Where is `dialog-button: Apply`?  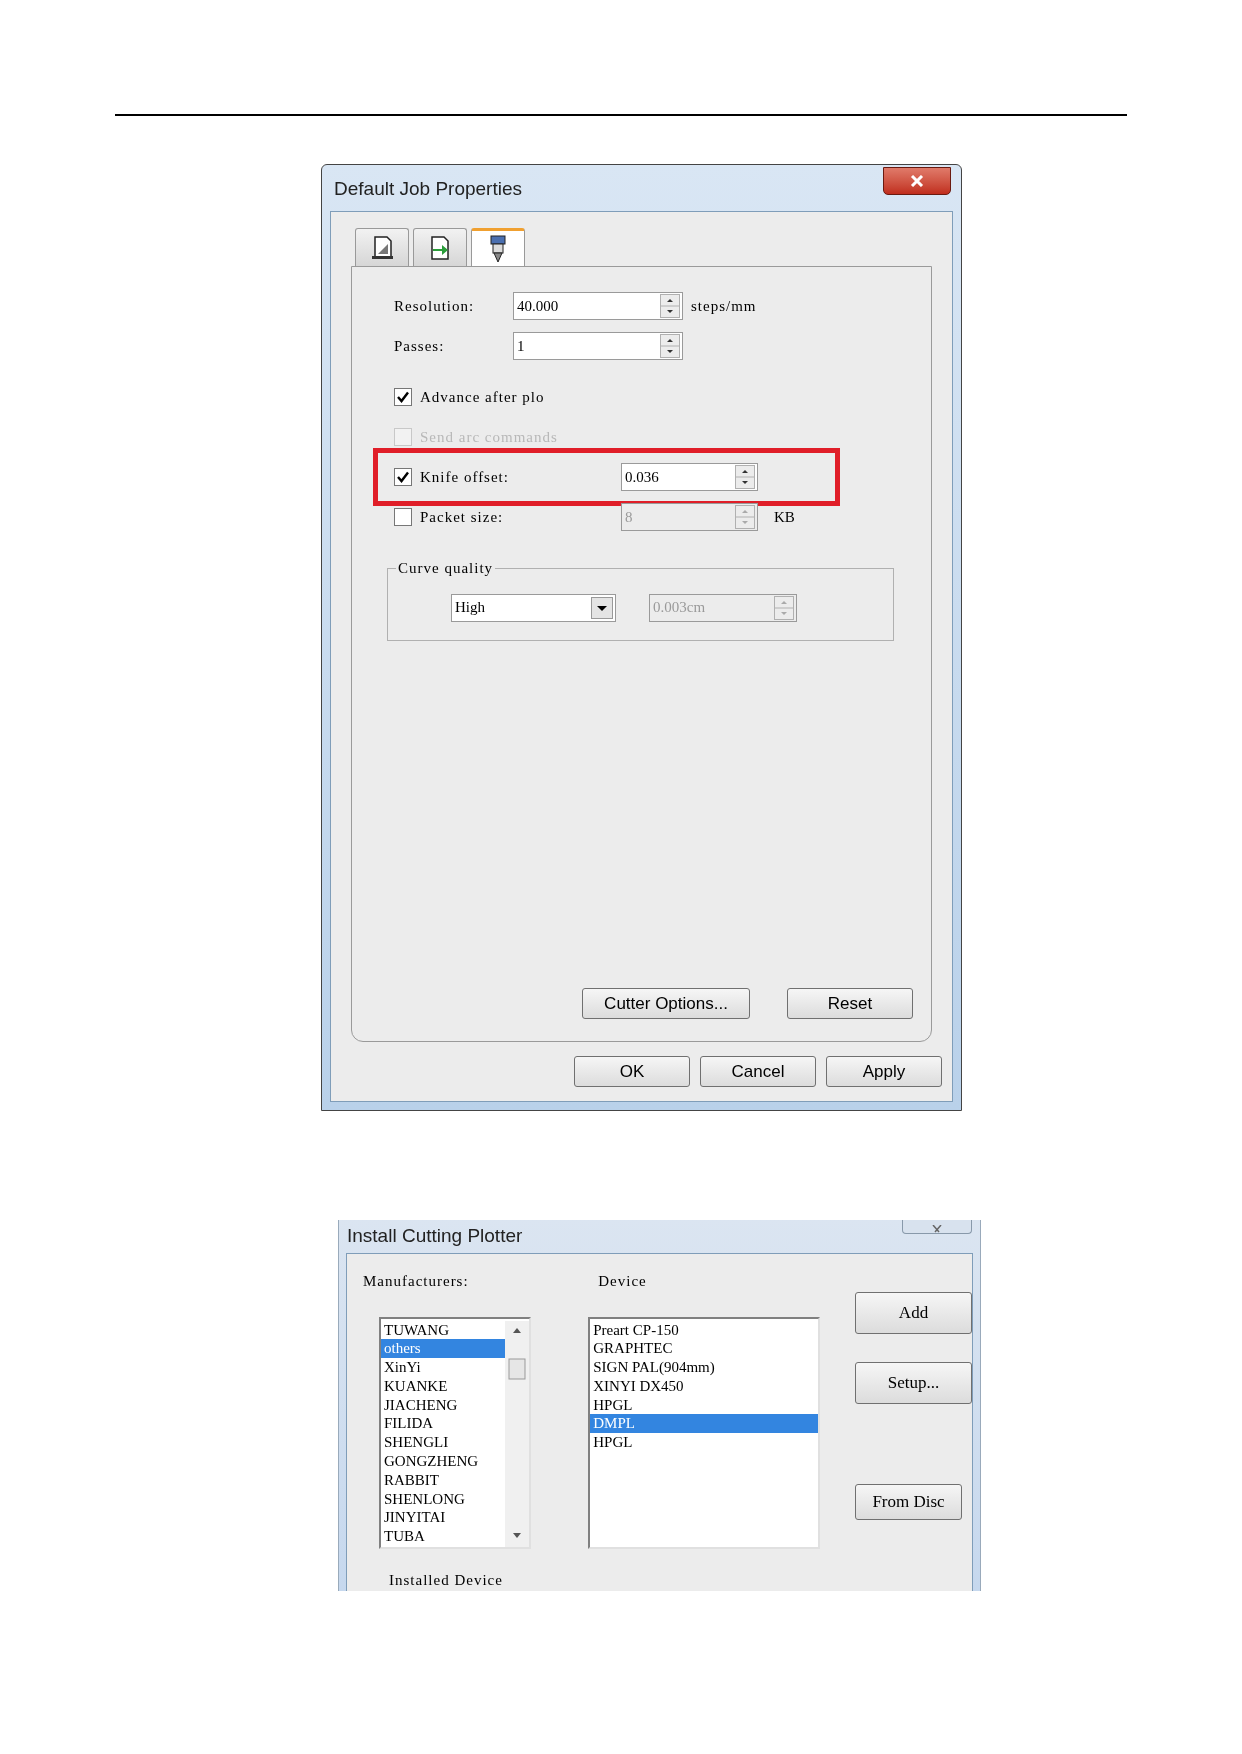
dialog-button: Apply is located at coordinates (884, 1071).